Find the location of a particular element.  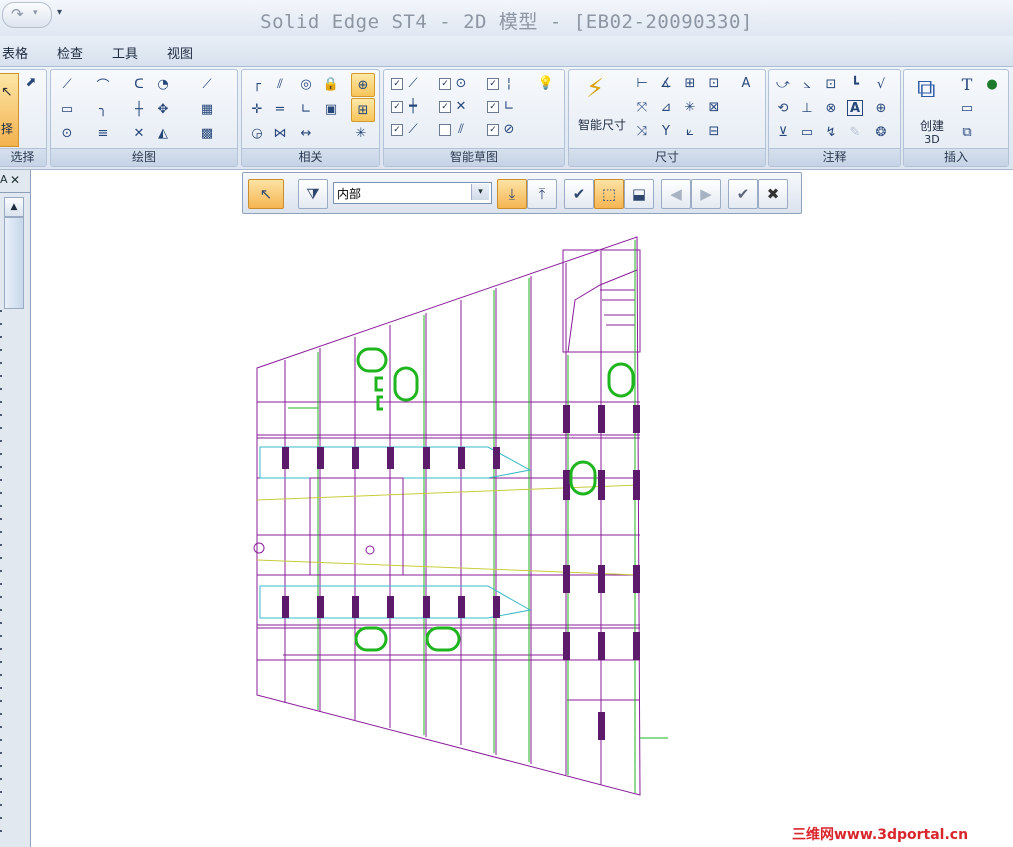

rectangle-select-icon: ⬚ is located at coordinates (609, 194).